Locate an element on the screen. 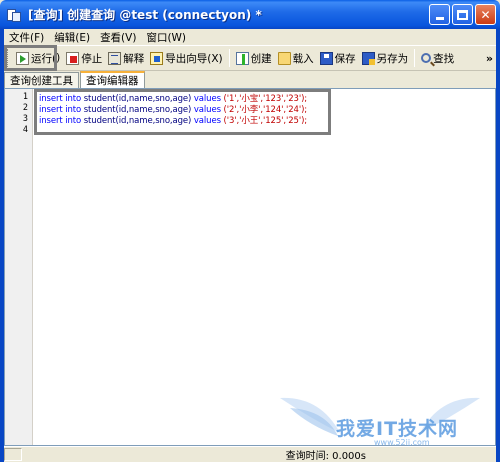 This screenshot has height=462, width=500. watermark: 我爱IT技术网 www.52ij.com is located at coordinates (380, 418).